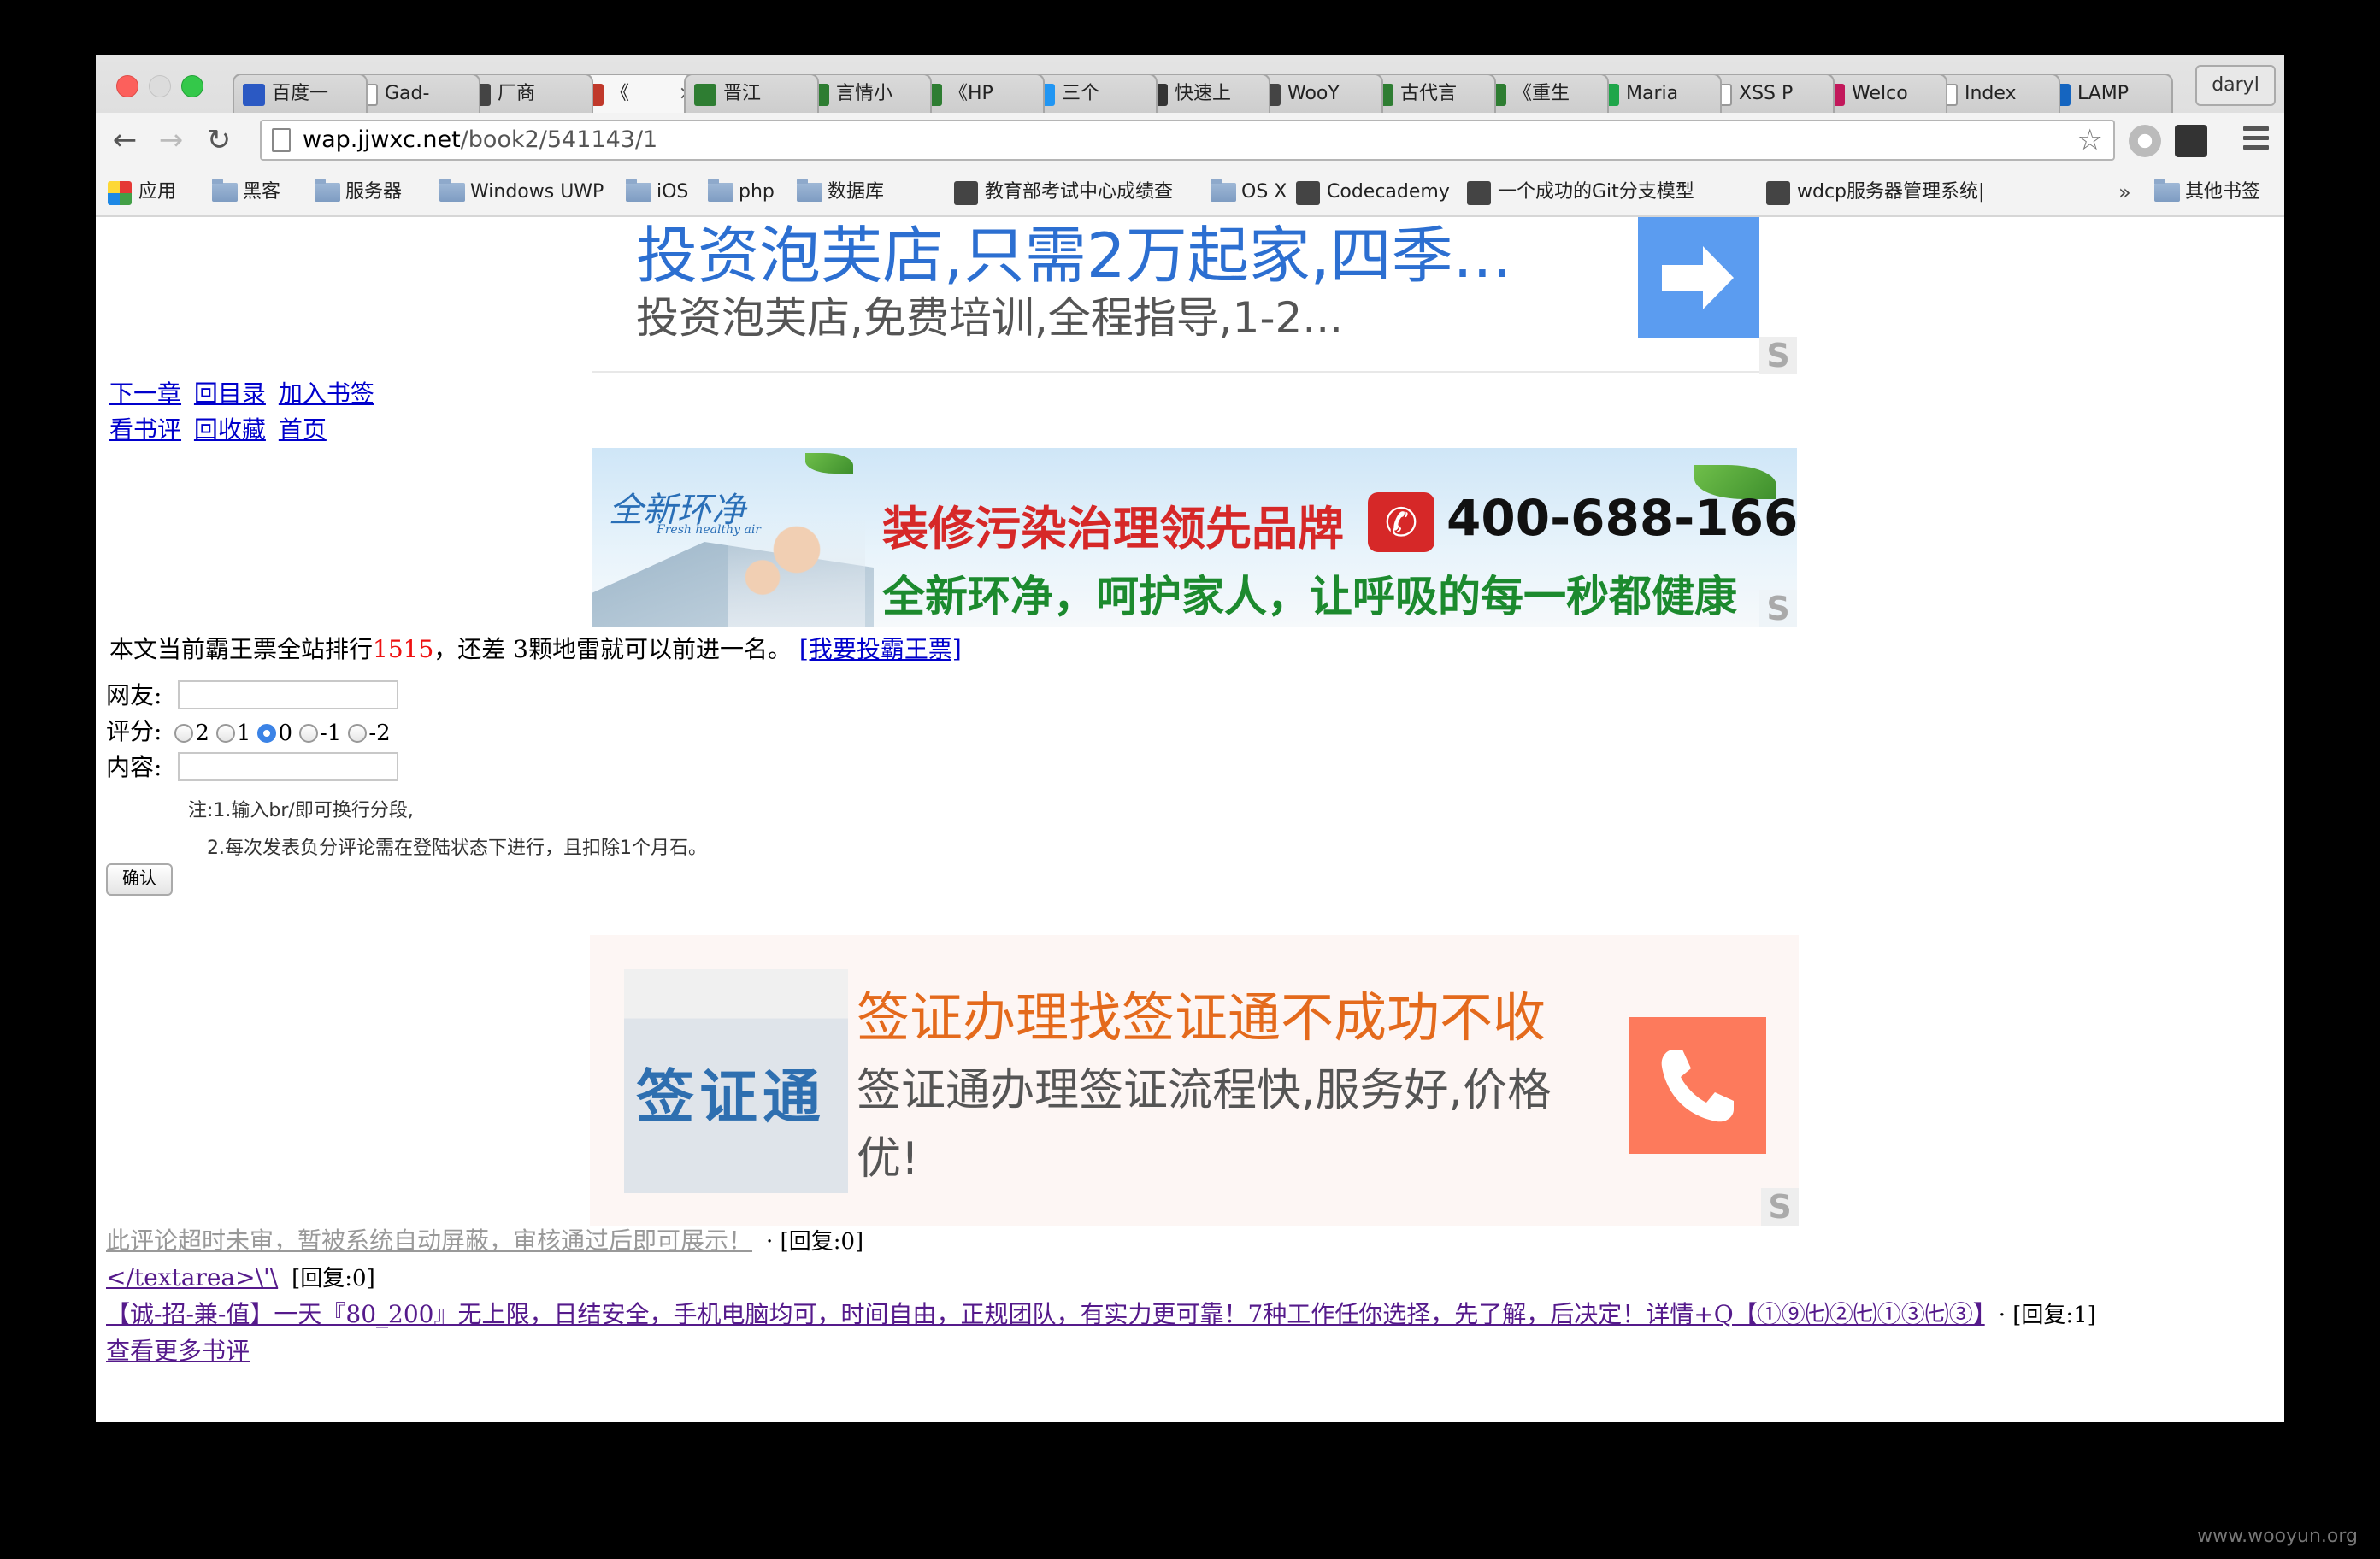 Image resolution: width=2380 pixels, height=1559 pixels. I want to click on reviews-link: 看书评, so click(145, 429).